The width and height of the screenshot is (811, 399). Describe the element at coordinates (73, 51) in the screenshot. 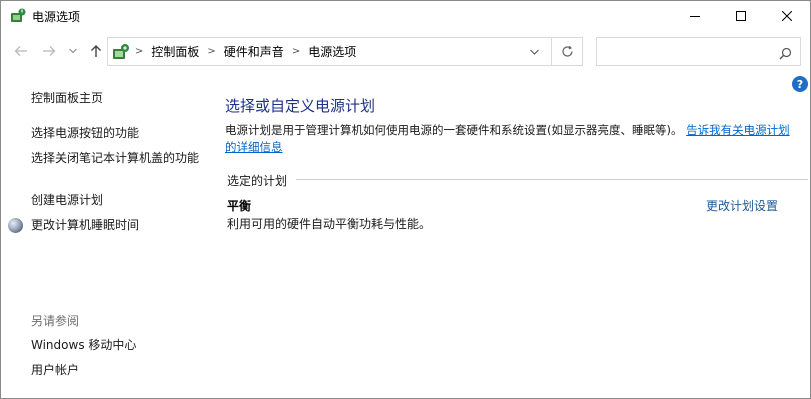

I see `recent-locations-icon` at that location.